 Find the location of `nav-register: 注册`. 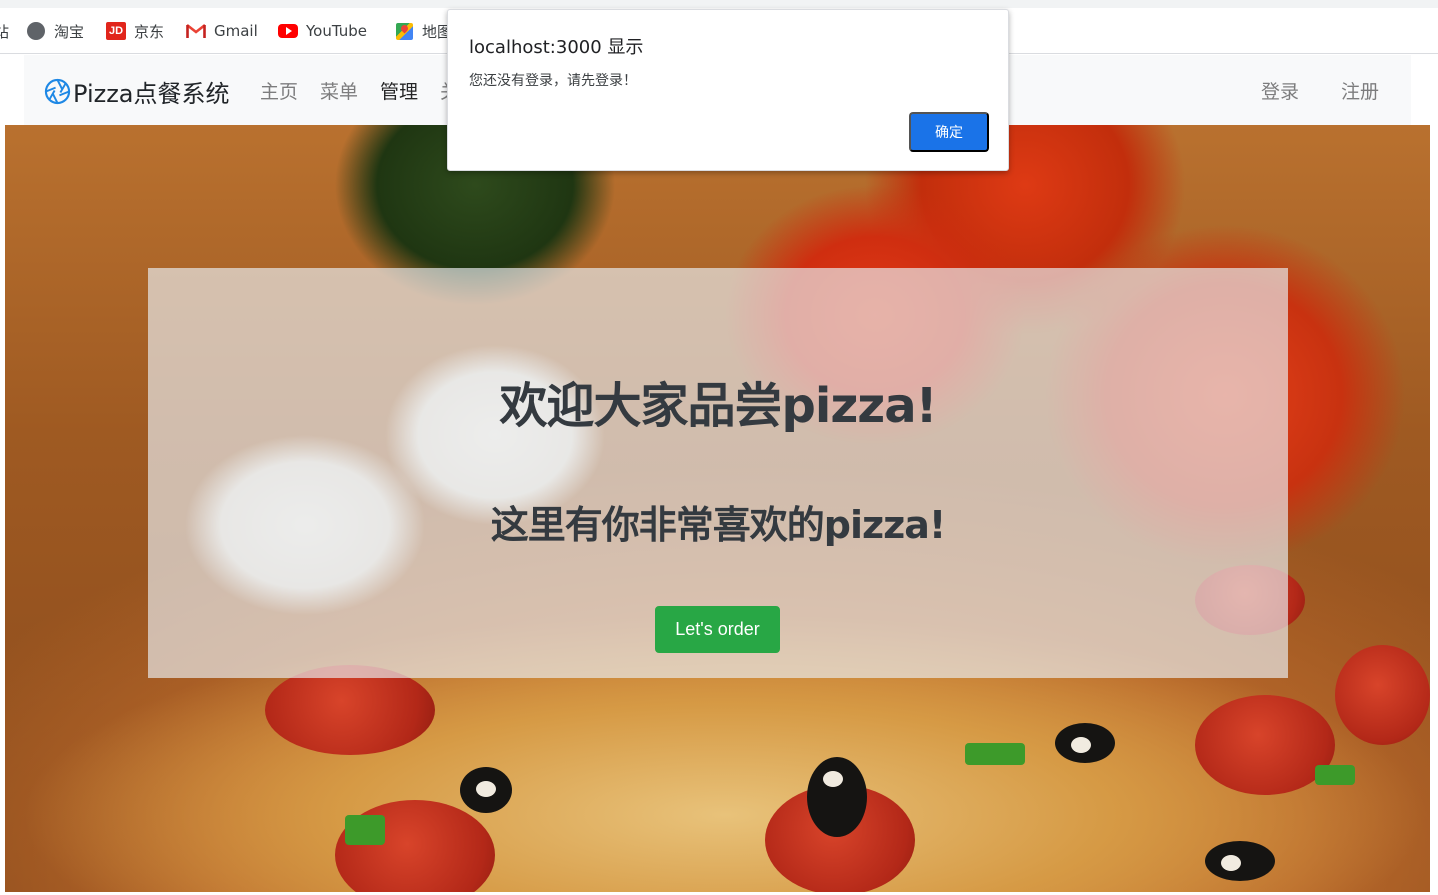

nav-register: 注册 is located at coordinates (1360, 90).